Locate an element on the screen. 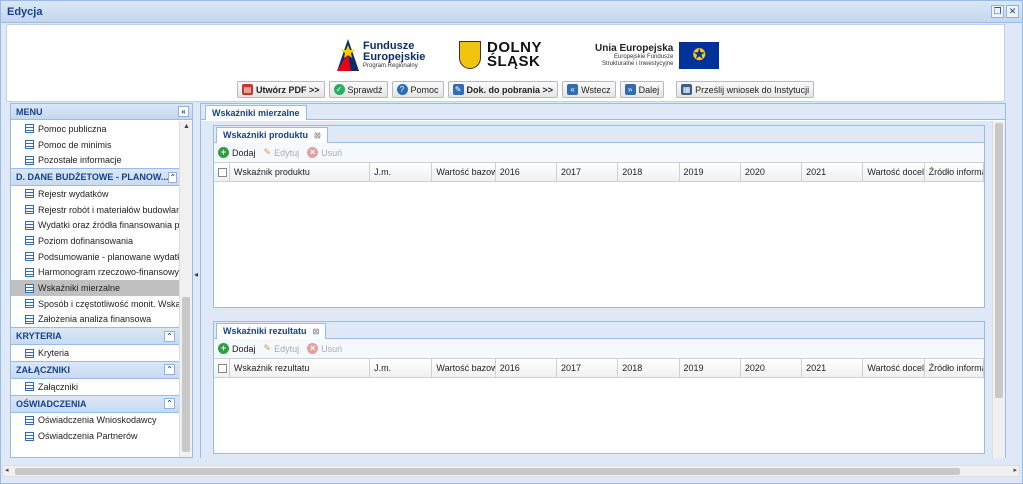 This screenshot has width=1023, height=484. sidebar-item: Pomoc publiczna is located at coordinates (95, 129).